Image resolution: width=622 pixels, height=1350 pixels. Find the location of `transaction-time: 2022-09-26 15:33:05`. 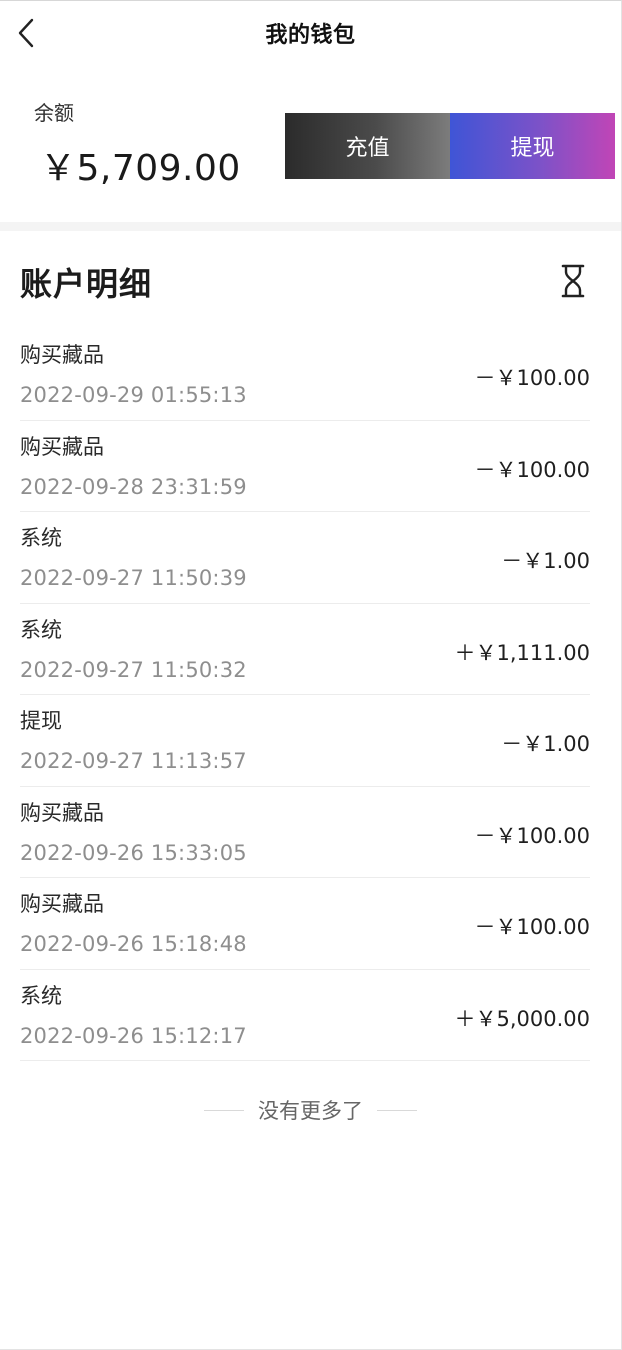

transaction-time: 2022-09-26 15:33:05 is located at coordinates (133, 852).